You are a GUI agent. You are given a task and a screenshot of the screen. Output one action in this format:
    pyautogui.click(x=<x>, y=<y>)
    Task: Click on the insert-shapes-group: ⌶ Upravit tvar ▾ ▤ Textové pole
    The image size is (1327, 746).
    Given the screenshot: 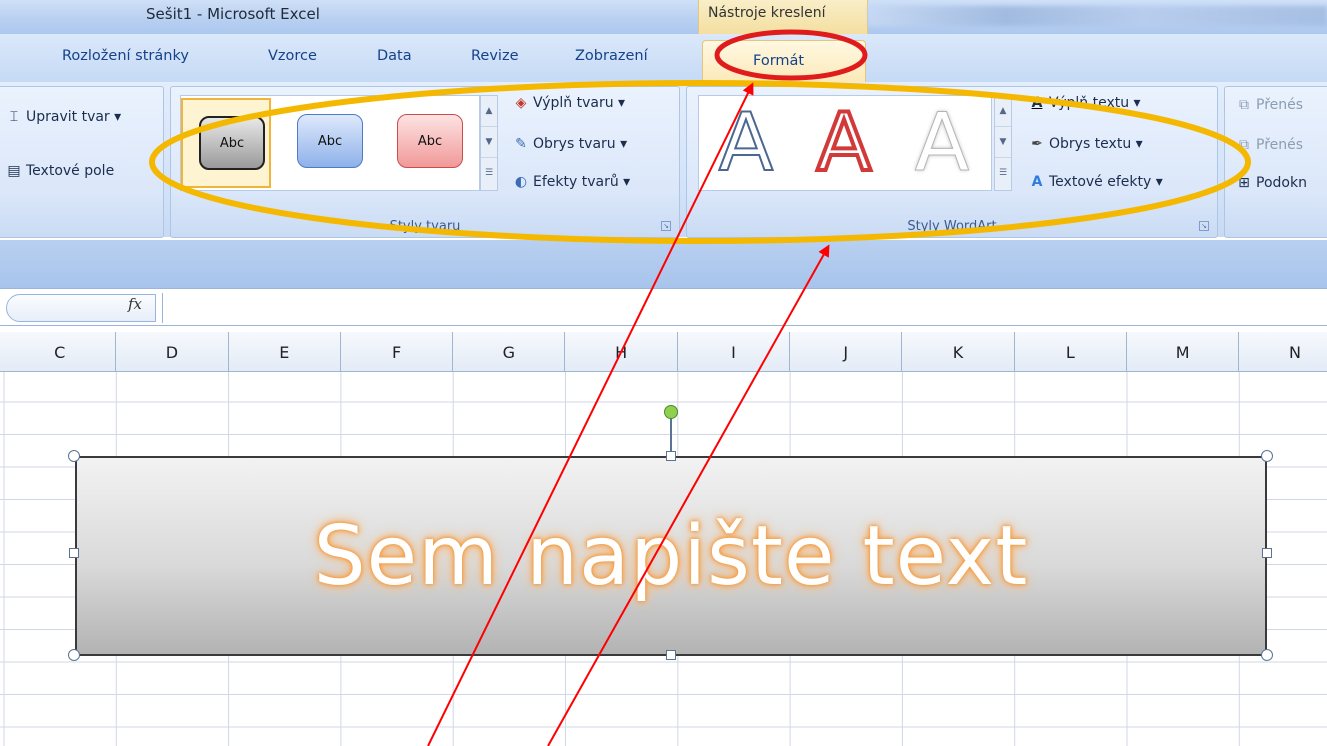 What is the action you would take?
    pyautogui.click(x=82, y=162)
    